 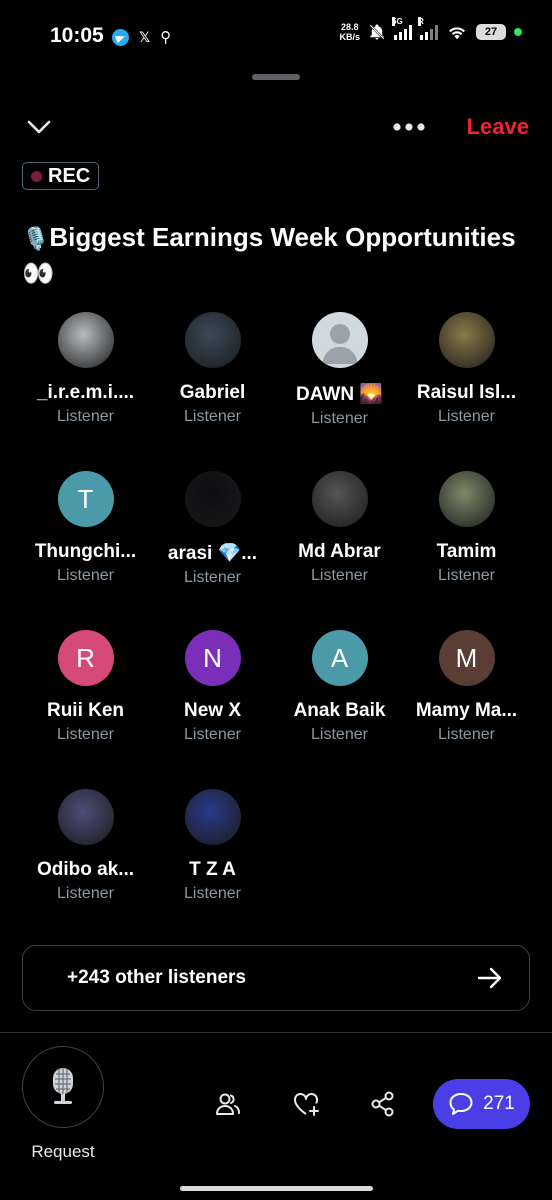 What do you see at coordinates (212, 529) in the screenshot?
I see `participant-card: arasi 💎... Listener` at bounding box center [212, 529].